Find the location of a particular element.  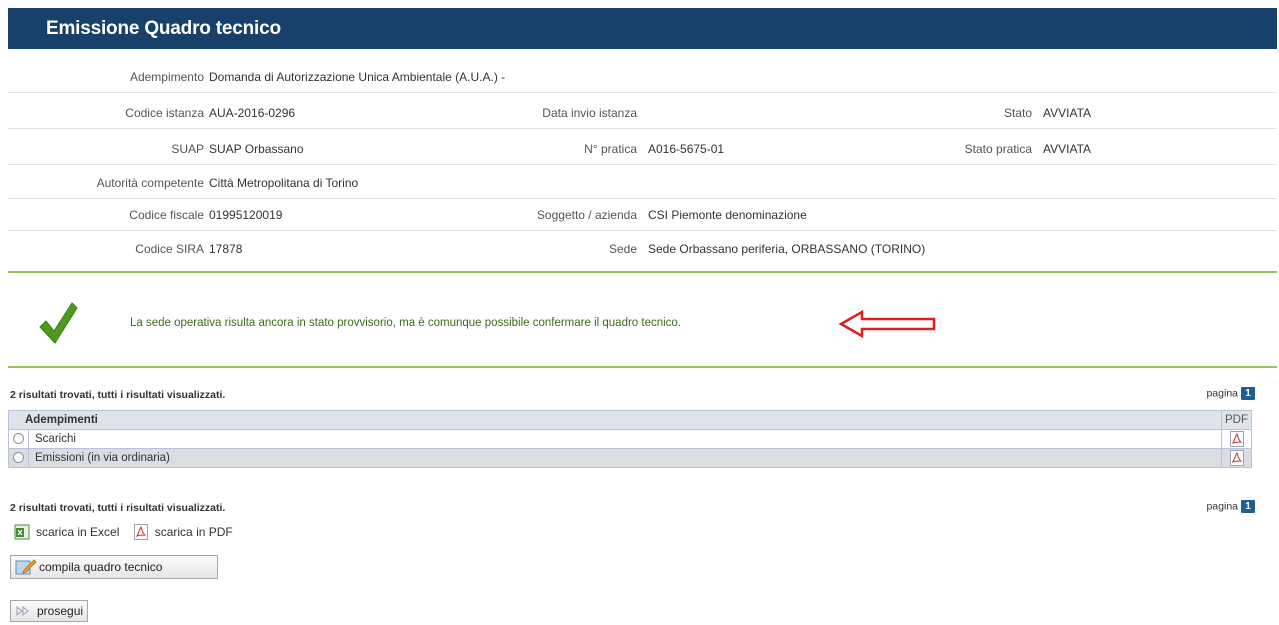

page-title: Emissione Quadro tecnico is located at coordinates (163, 28).